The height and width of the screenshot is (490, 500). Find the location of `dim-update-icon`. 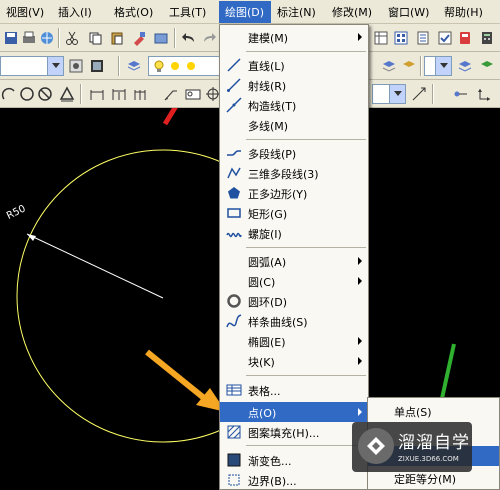

dim-update-icon is located at coordinates (419, 94).